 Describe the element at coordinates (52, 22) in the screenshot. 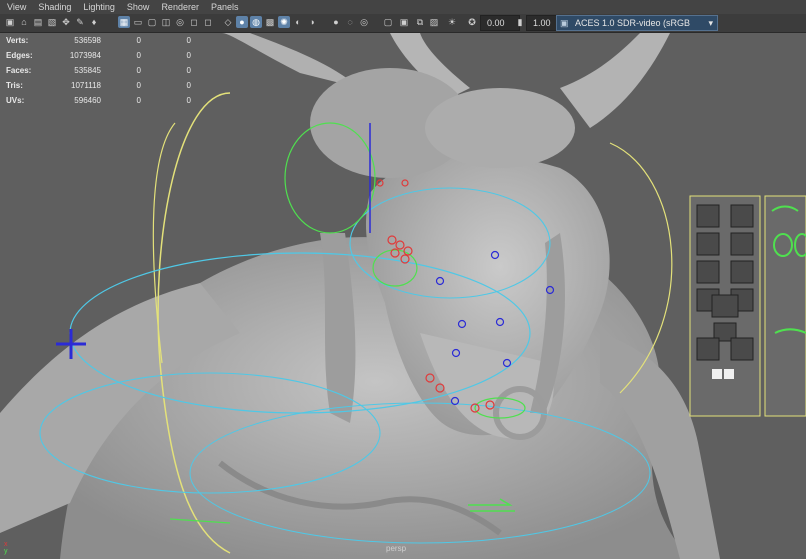

I see `image-plane-icon: ▧` at that location.